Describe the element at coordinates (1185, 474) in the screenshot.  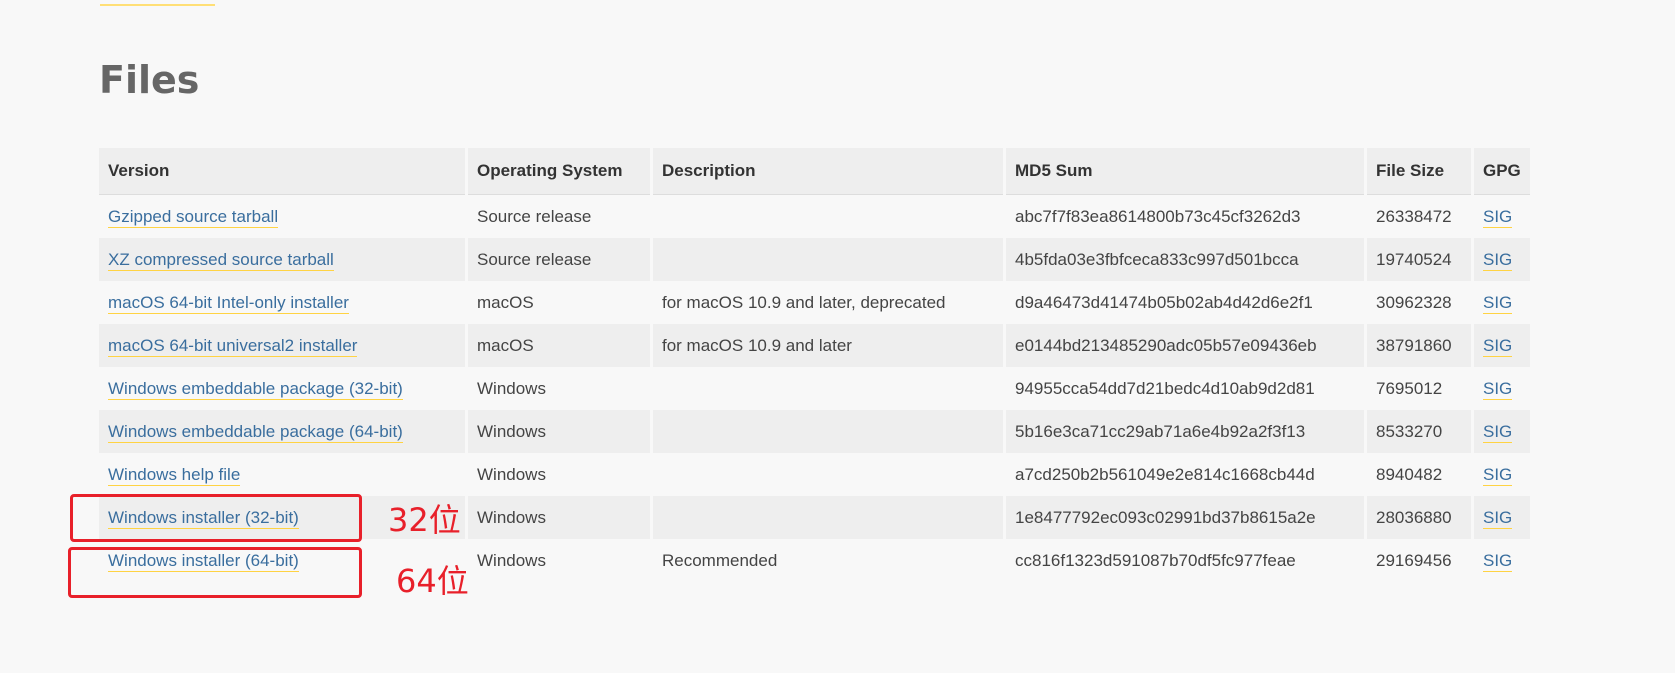
I see `md5-cell: a7cd250b2b561049e2e814c1668cb44d` at that location.